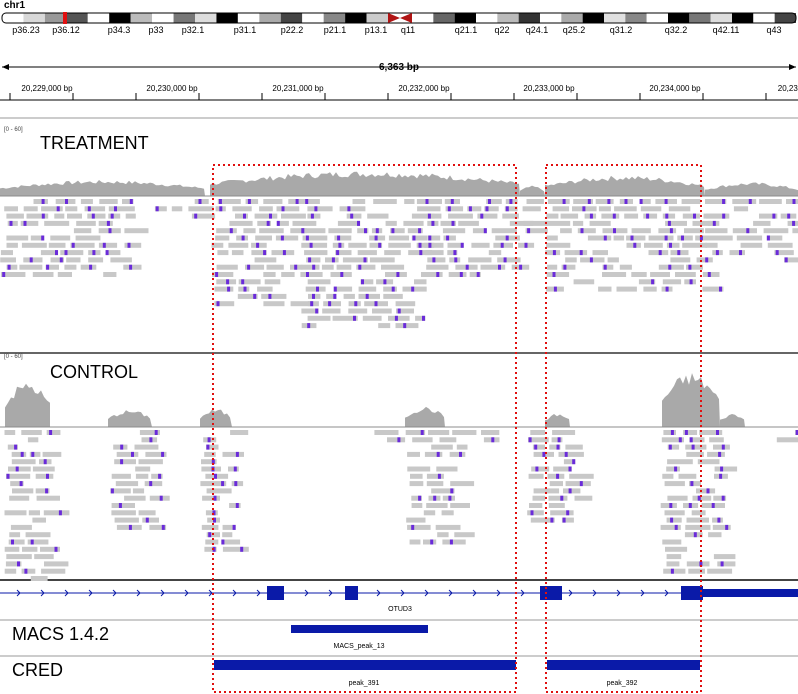 This screenshot has width=798, height=694. Describe the element at coordinates (359, 646) in the screenshot. I see `macs-peak-label: MACS_peak_13` at that location.